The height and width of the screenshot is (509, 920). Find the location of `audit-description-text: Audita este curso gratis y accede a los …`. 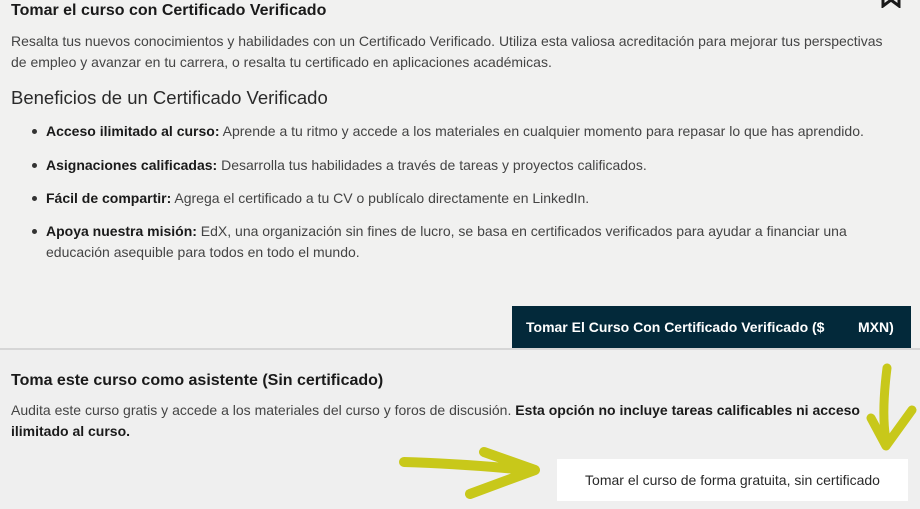

audit-description-text: Audita este curso gratis y accede a los … is located at coordinates (263, 410).